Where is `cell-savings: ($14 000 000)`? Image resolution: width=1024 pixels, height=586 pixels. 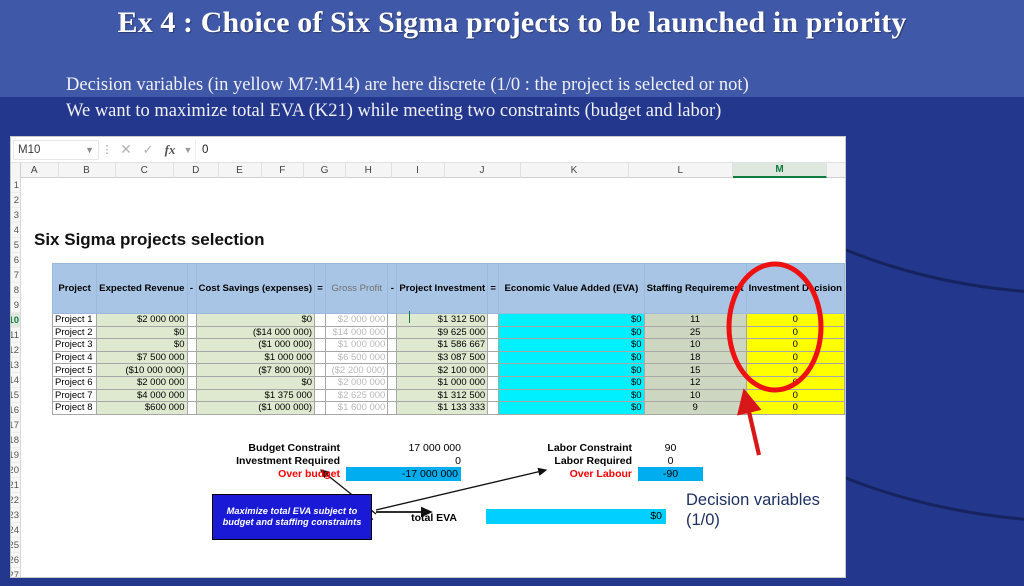
cell-savings: ($14 000 000) is located at coordinates (255, 332).